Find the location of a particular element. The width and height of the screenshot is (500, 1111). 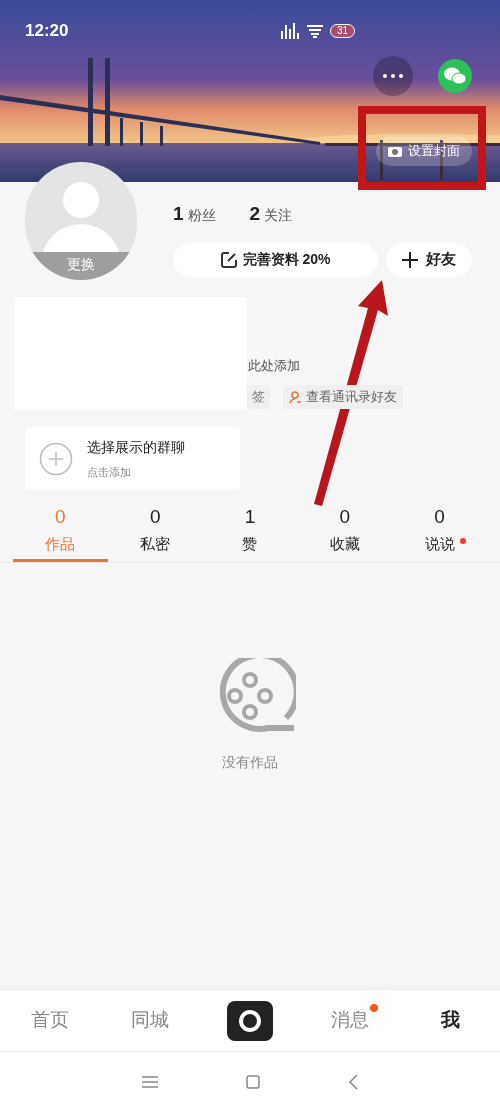

nav-tab: 我 is located at coordinates (450, 1020).